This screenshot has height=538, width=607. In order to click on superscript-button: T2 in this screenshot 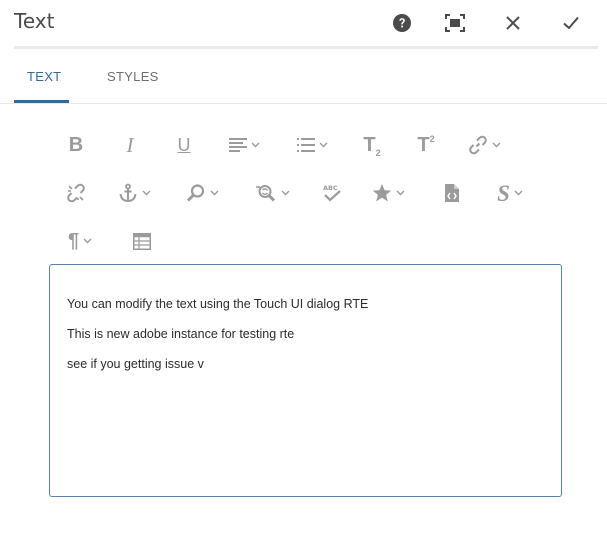, I will do `click(426, 145)`.